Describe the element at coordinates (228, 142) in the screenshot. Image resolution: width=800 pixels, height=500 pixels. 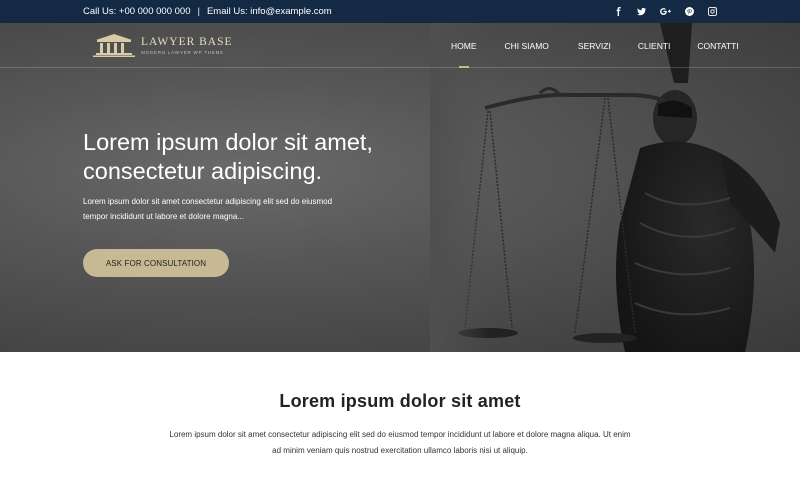
I see `hero-title-line1: Lorem ipsum dolor sit amet,` at that location.